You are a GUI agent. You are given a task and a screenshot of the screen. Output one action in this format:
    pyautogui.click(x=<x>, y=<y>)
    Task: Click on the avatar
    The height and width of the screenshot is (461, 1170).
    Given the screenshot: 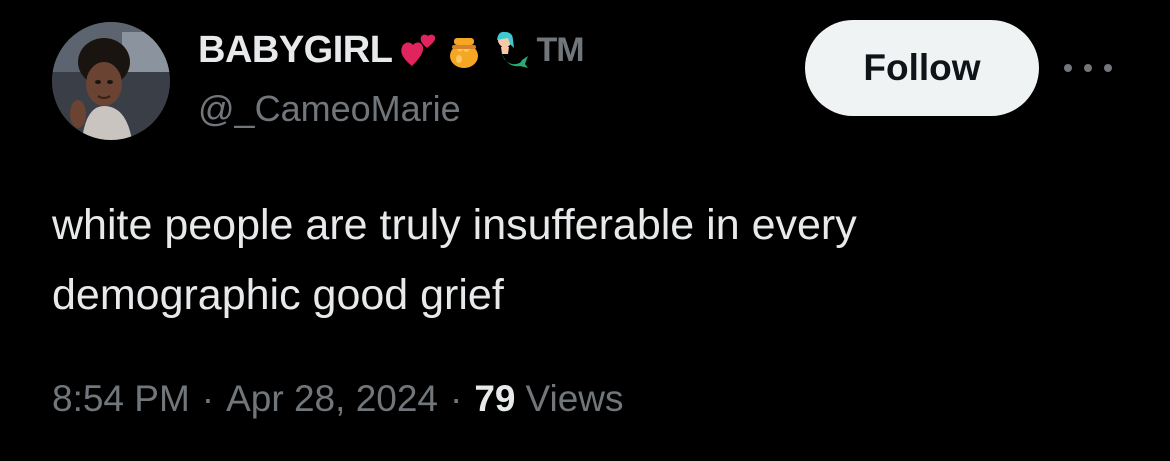 What is the action you would take?
    pyautogui.click(x=111, y=81)
    